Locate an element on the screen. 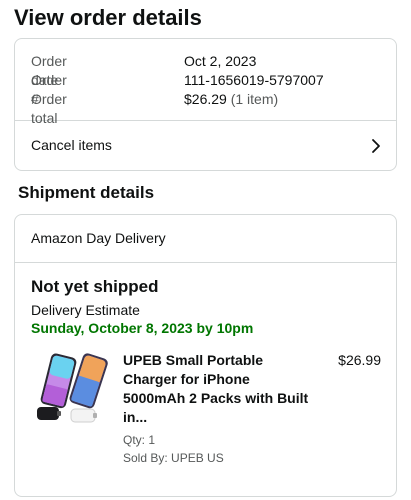 This screenshot has height=500, width=411. delivery-estimate-date: Sunday, October 8, 2023 by 10pm is located at coordinates (142, 328).